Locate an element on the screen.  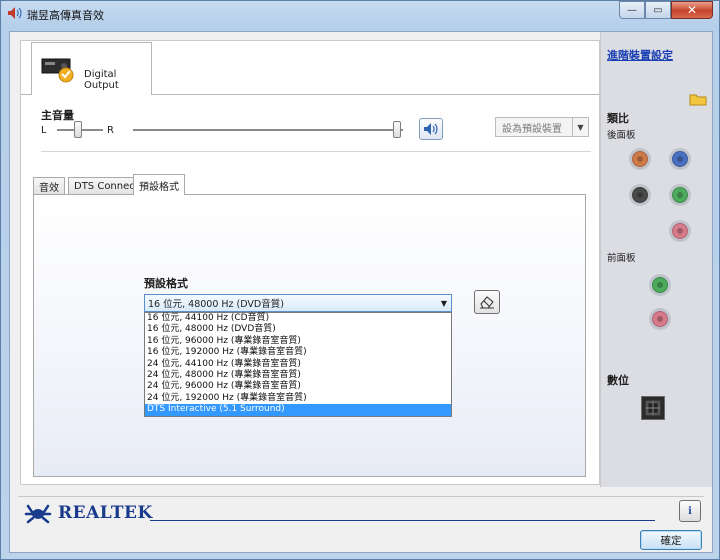
speaker-volume-icon is located at coordinates (431, 129).